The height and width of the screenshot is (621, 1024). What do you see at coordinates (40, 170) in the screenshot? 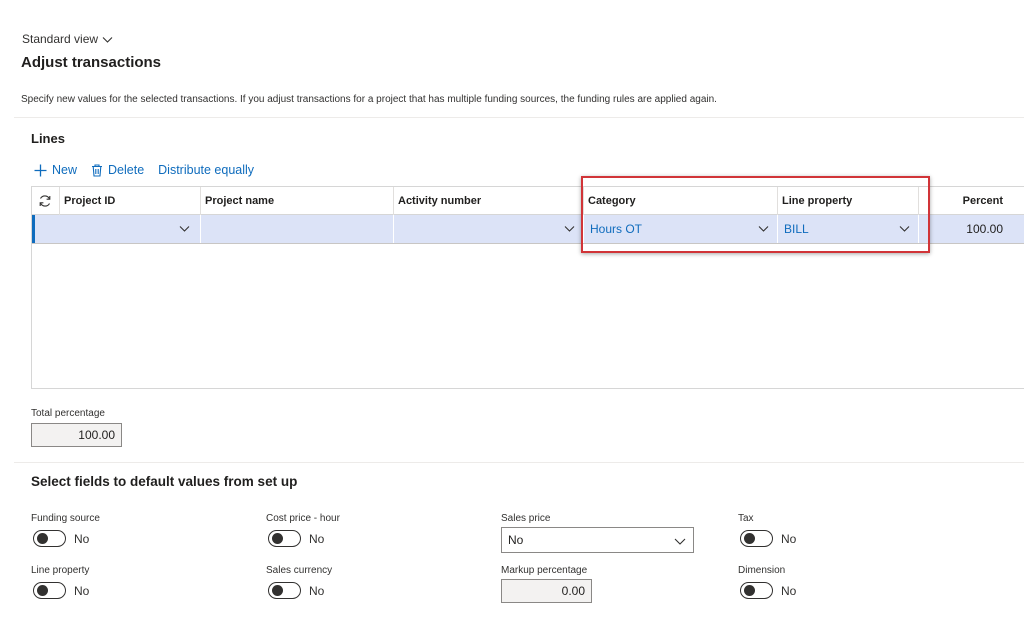
I see `plus-icon` at bounding box center [40, 170].